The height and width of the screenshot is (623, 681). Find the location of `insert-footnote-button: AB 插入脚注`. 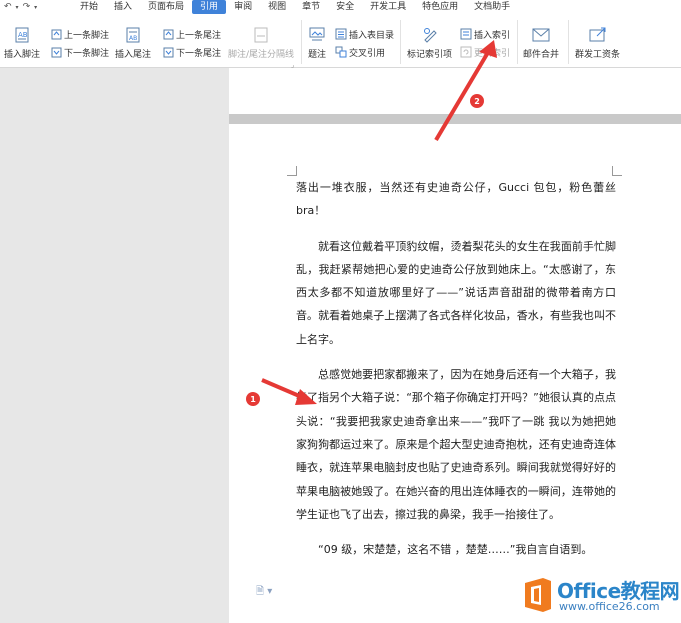

insert-footnote-button: AB 插入脚注 is located at coordinates (22, 43).